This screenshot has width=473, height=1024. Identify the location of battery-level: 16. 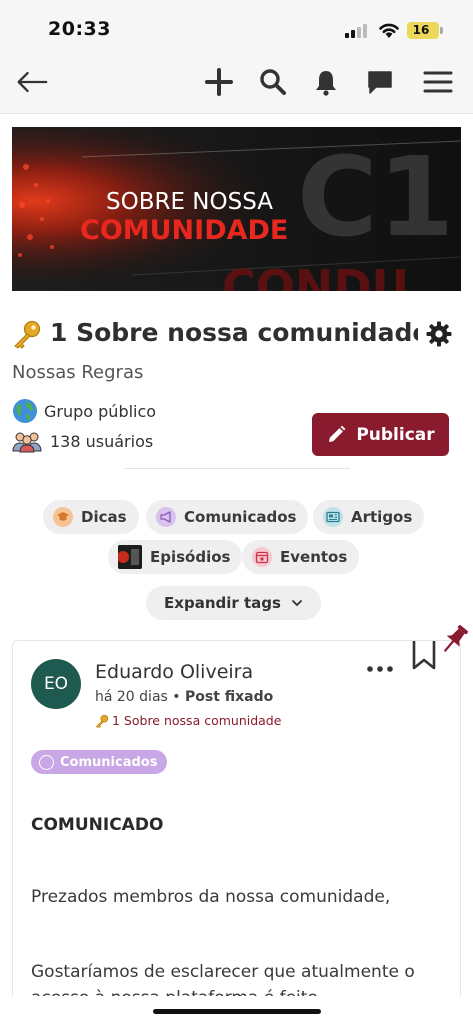
(421, 30).